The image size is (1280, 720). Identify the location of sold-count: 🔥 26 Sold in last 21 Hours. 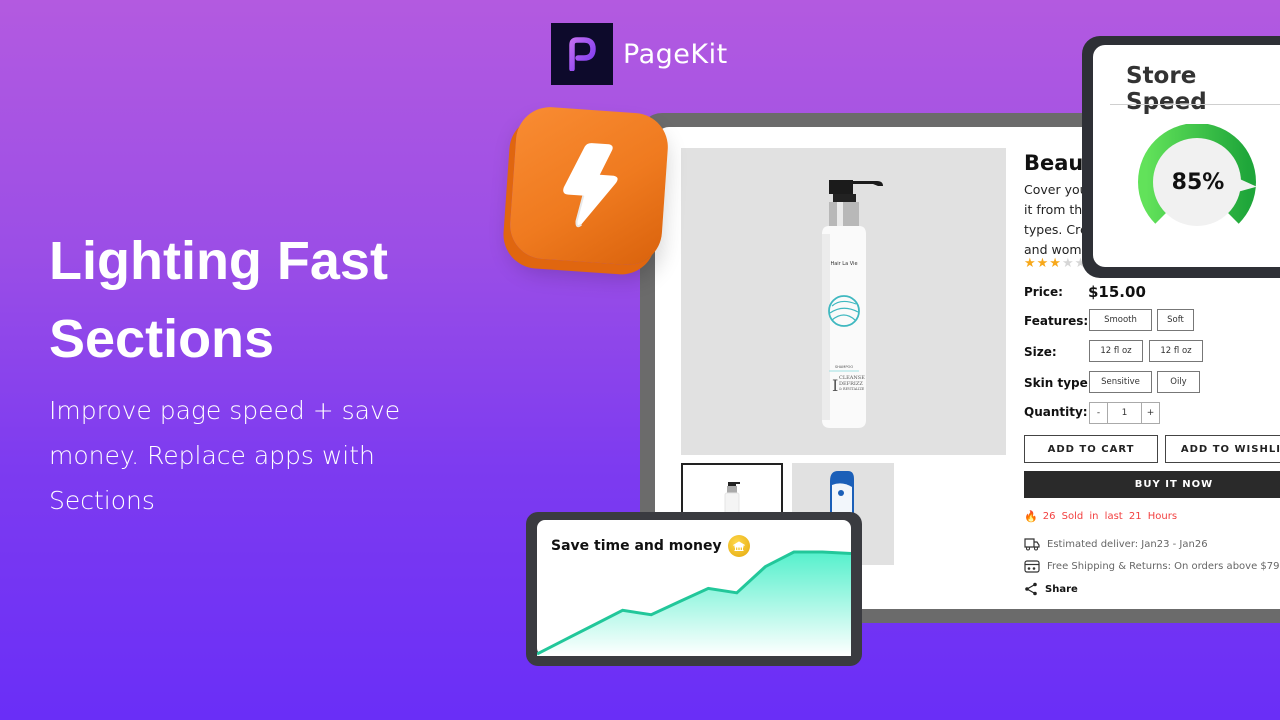
(1100, 516).